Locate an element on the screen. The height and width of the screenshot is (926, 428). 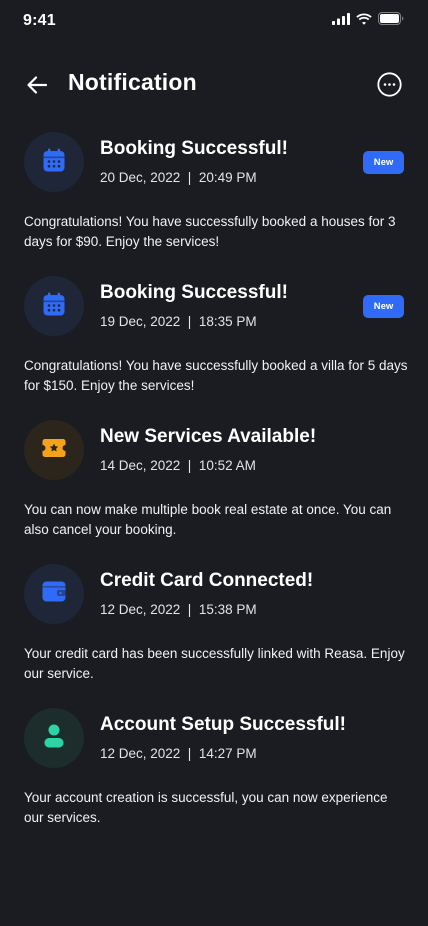
status-time: 9:41 is located at coordinates (39, 20).